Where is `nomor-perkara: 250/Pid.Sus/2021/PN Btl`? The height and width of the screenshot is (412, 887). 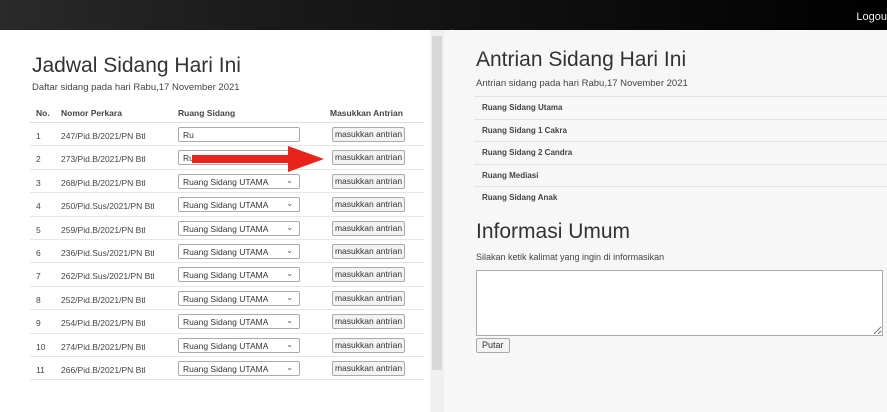 nomor-perkara: 250/Pid.Sus/2021/PN Btl is located at coordinates (108, 206).